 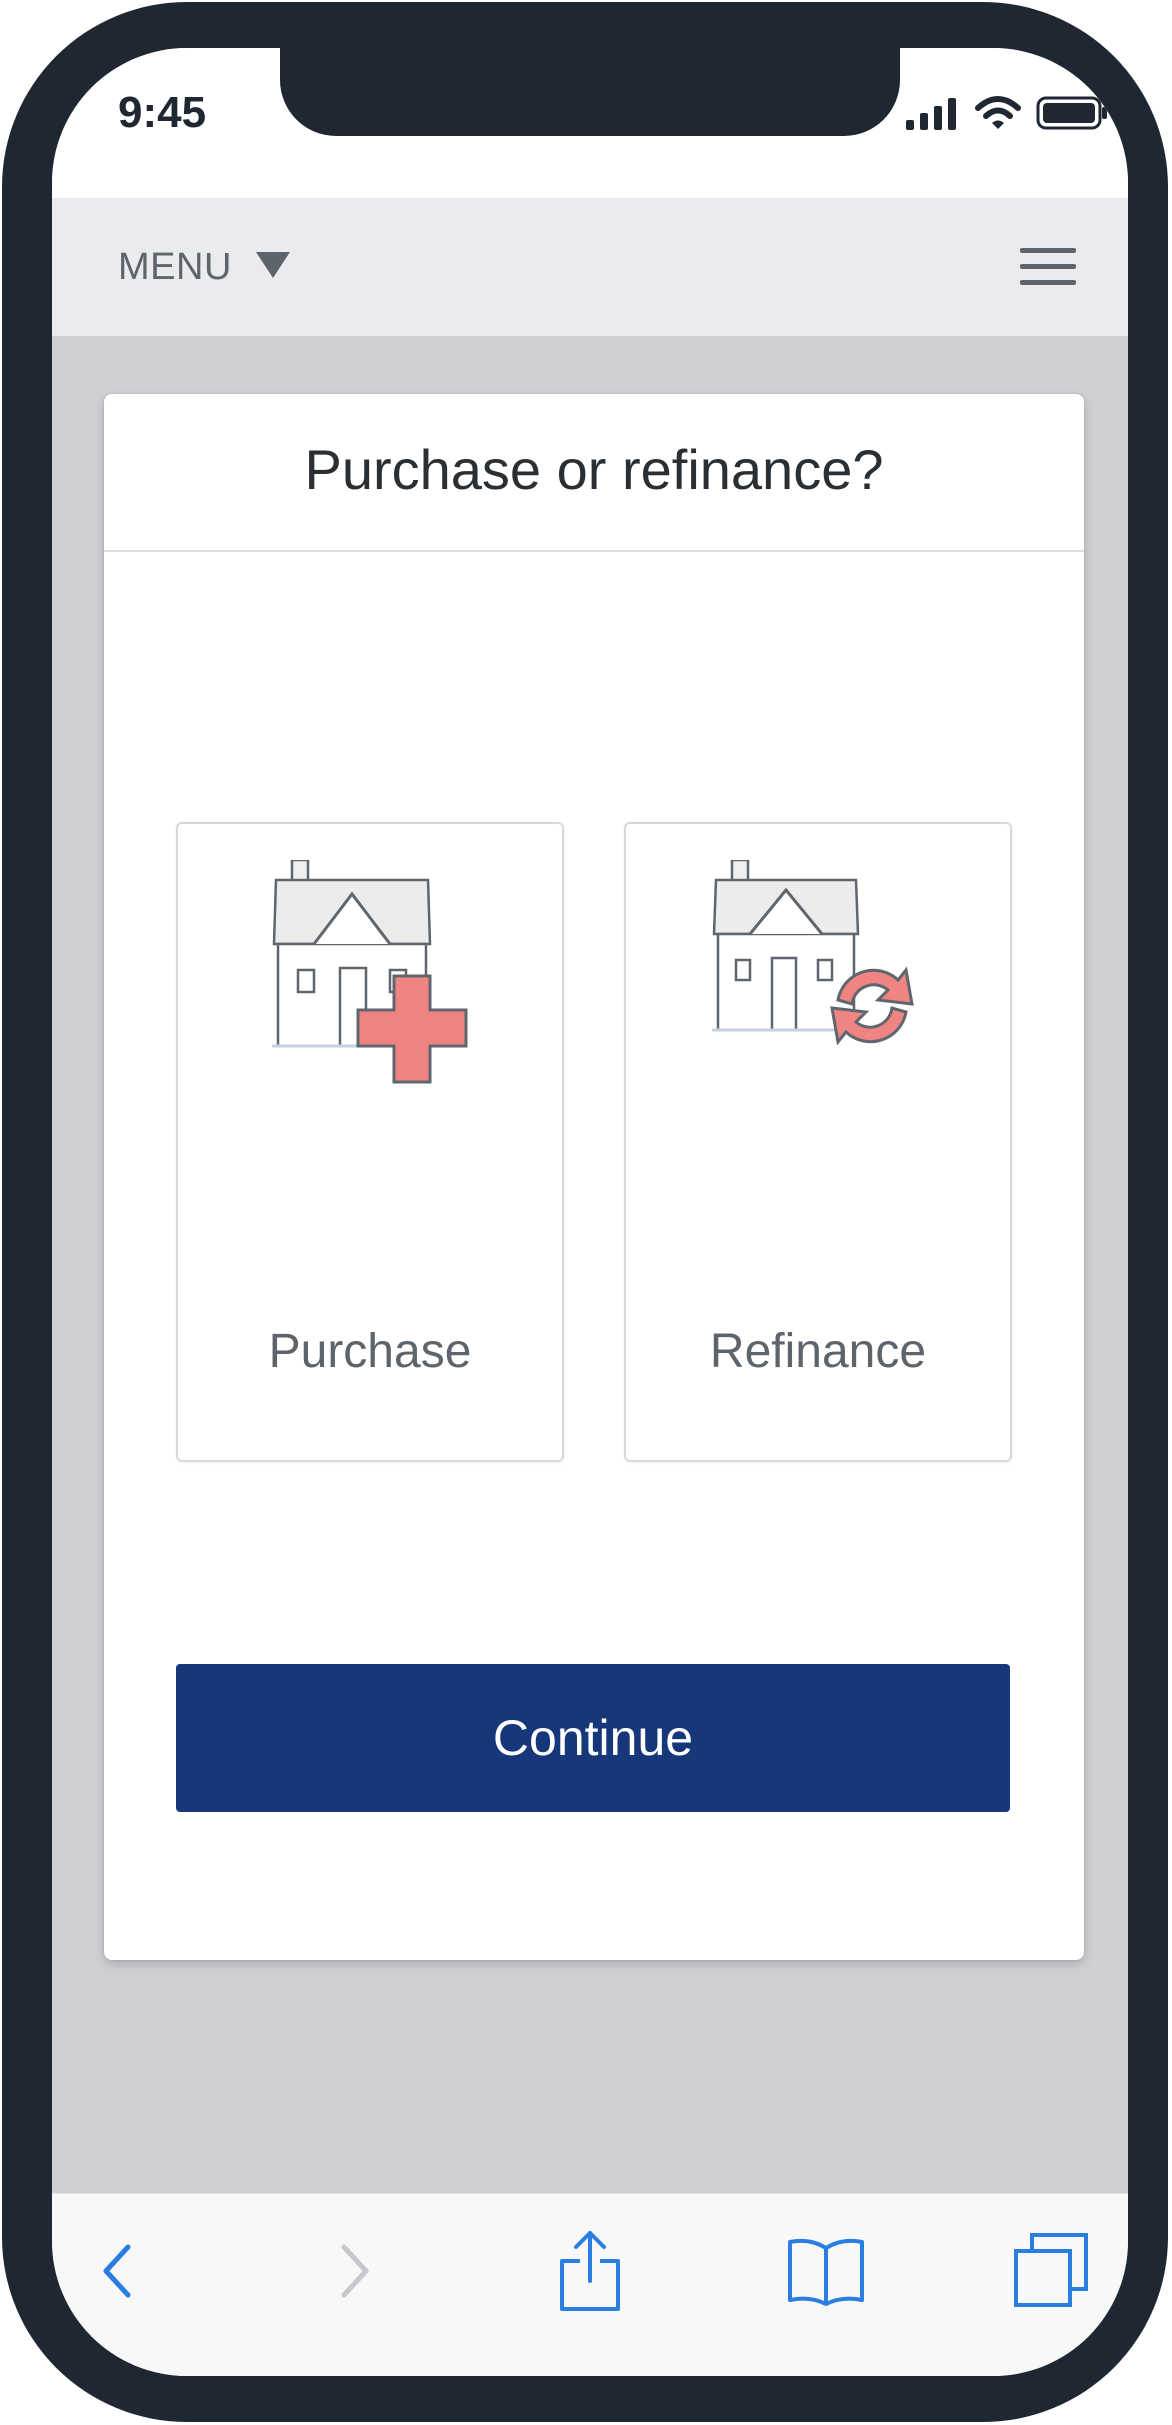 I want to click on share-icon, so click(x=590, y=2273).